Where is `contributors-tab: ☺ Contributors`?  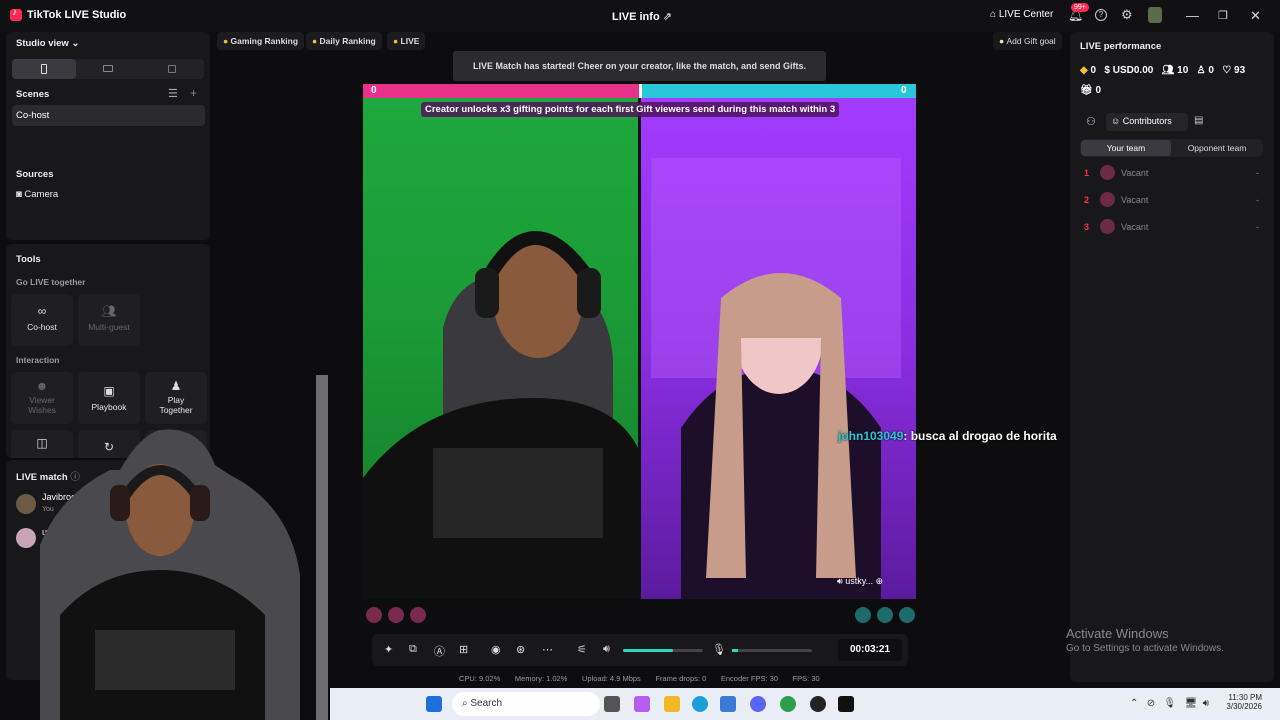
contributors-tab: ☺ Contributors is located at coordinates (1147, 122).